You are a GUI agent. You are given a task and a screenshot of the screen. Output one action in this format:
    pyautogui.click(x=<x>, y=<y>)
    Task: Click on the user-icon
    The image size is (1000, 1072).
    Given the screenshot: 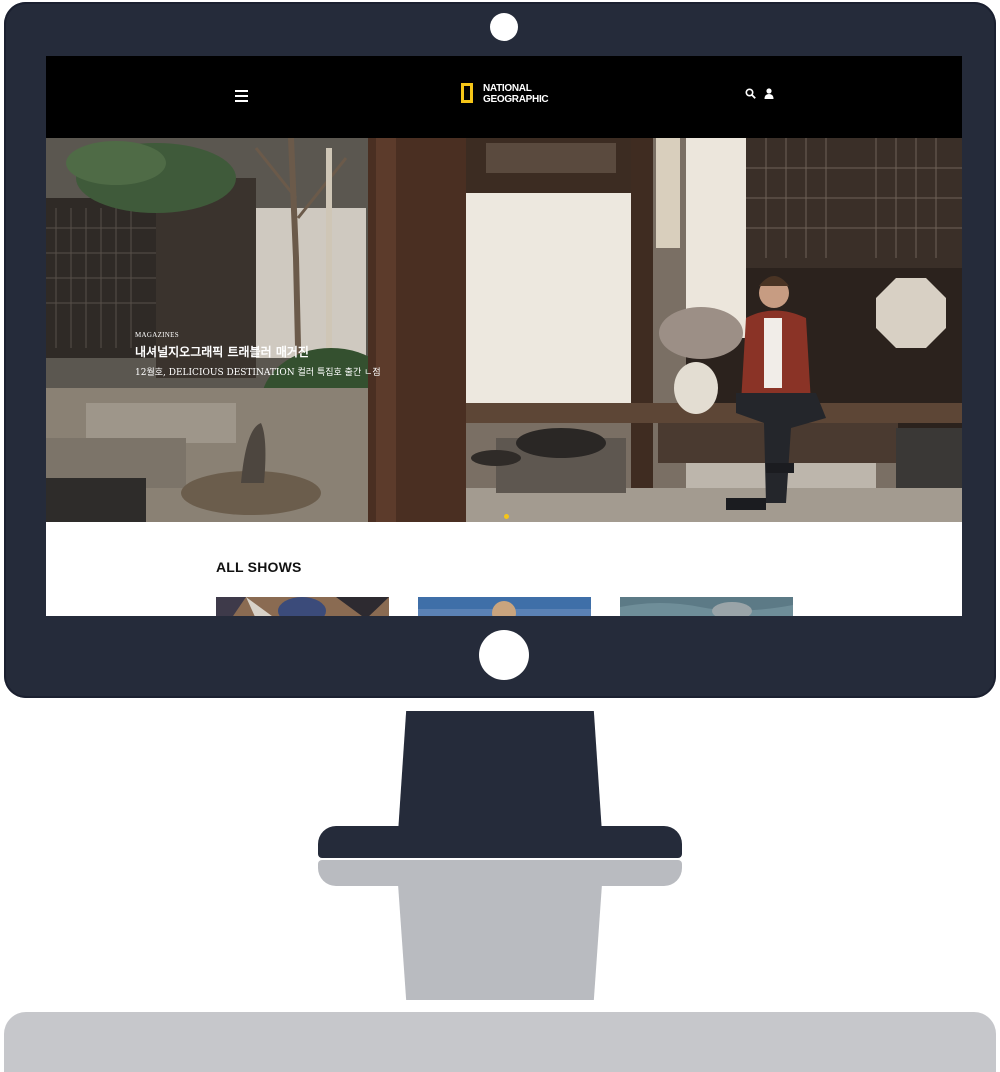 What is the action you would take?
    pyautogui.click(x=769, y=93)
    